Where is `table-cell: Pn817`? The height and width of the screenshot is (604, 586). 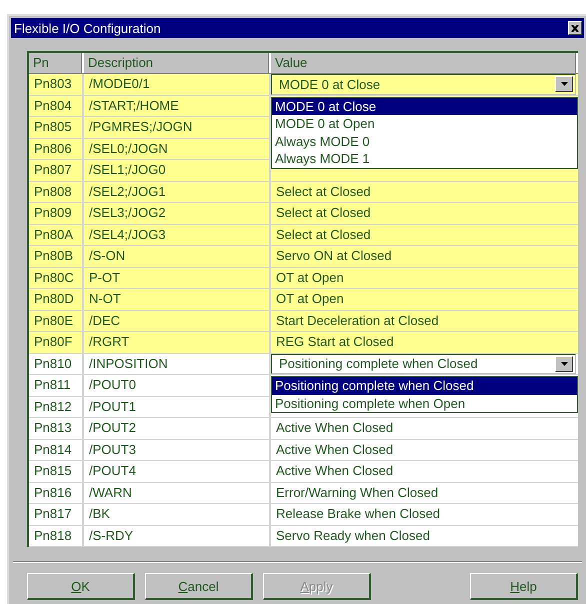
table-cell: Pn817 is located at coordinates (53, 513).